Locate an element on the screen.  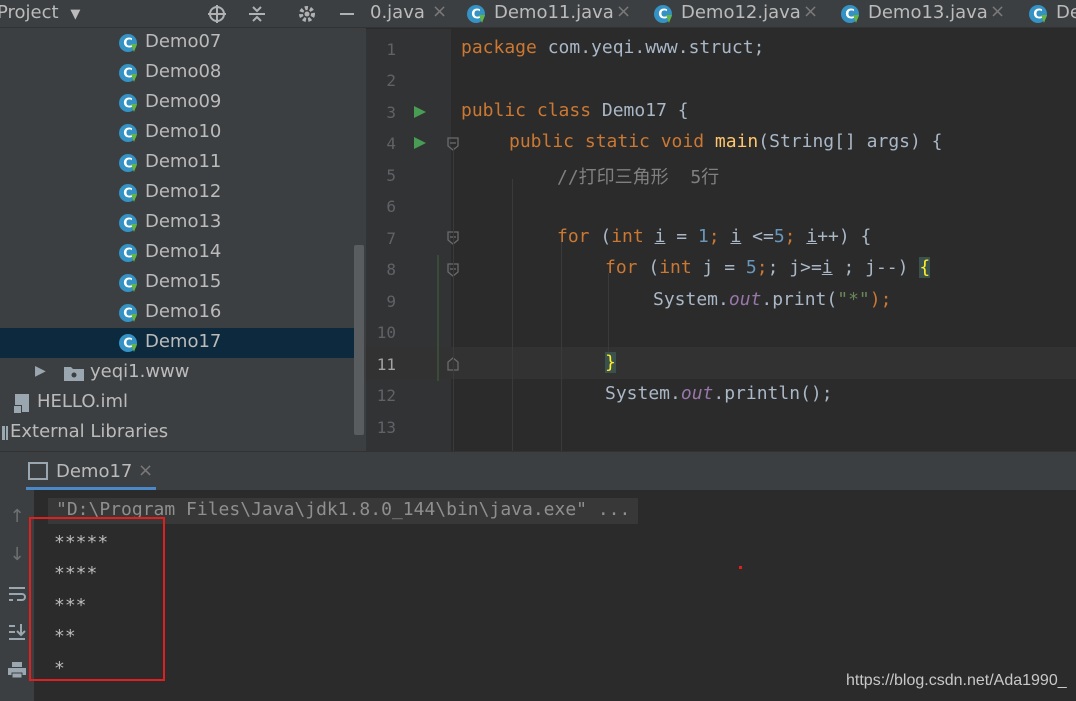
tree-item-hello-iml: HELLO.iml is located at coordinates (181, 403).